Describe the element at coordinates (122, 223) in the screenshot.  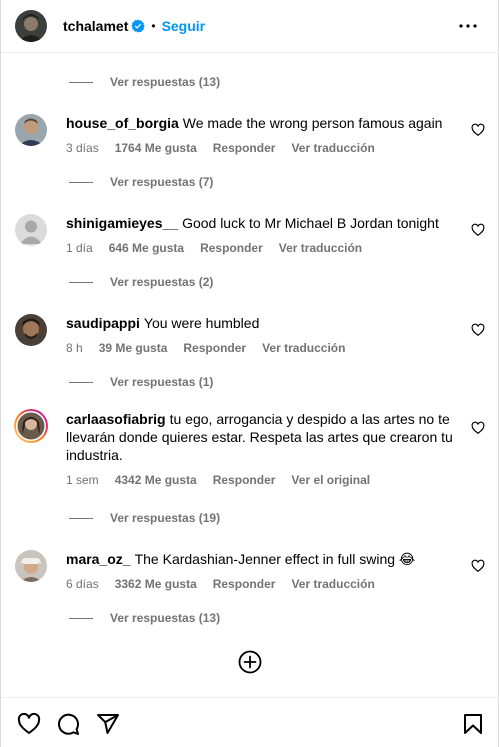
I see `commenter-username: shinigamieyes__` at that location.